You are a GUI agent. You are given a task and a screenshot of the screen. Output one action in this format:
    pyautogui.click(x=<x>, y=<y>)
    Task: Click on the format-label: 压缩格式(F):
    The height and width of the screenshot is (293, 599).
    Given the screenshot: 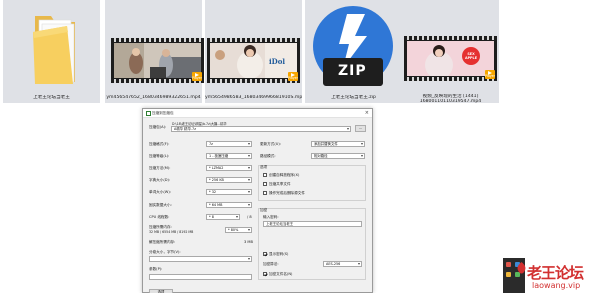 What is the action you would take?
    pyautogui.click(x=159, y=144)
    